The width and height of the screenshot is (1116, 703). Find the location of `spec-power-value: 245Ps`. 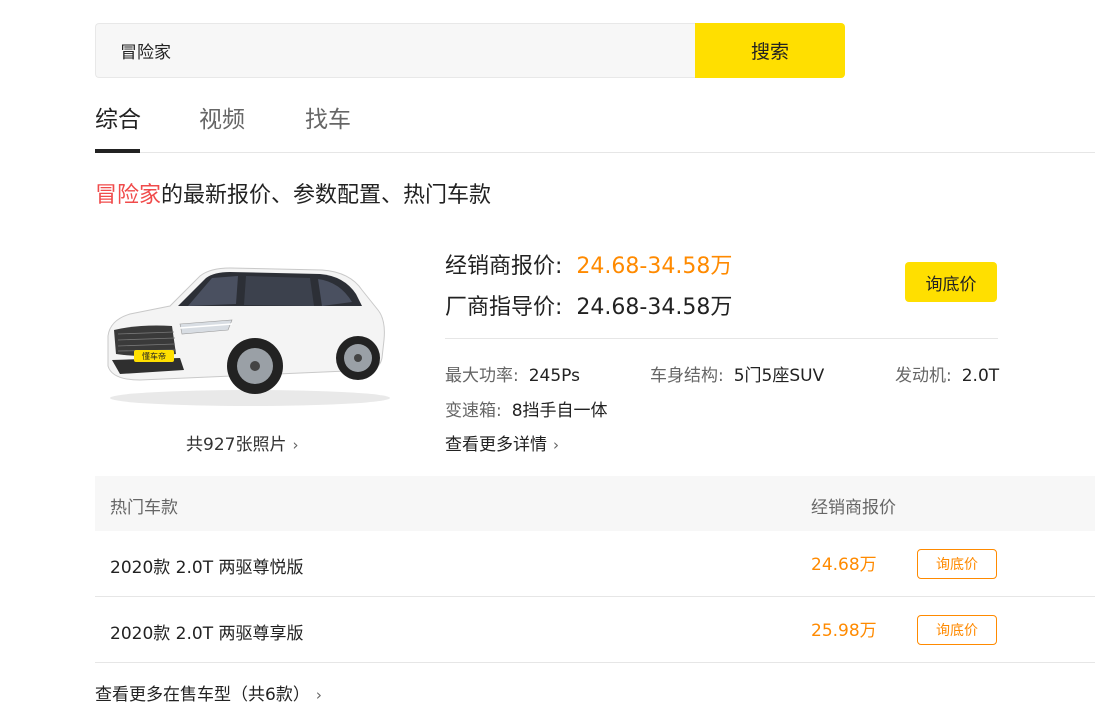

spec-power-value: 245Ps is located at coordinates (554, 376).